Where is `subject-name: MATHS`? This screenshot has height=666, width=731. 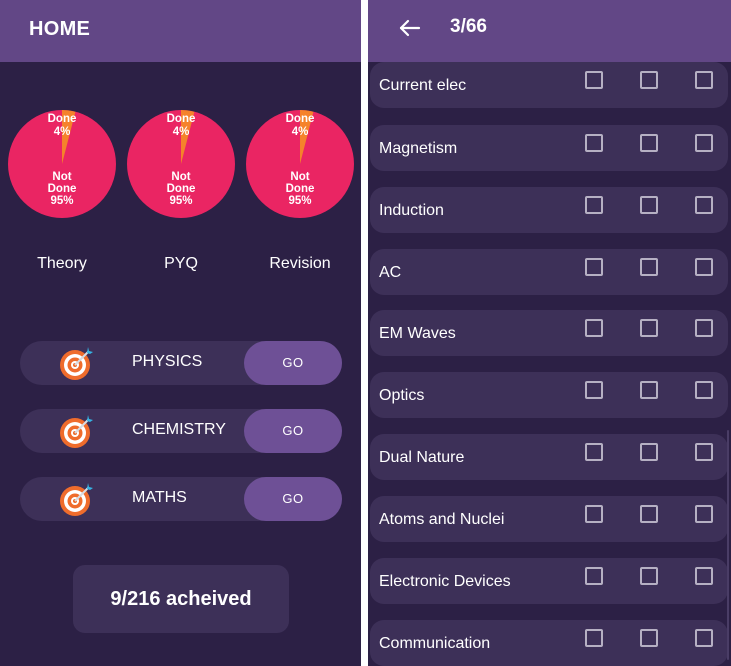
subject-name: MATHS is located at coordinates (159, 497).